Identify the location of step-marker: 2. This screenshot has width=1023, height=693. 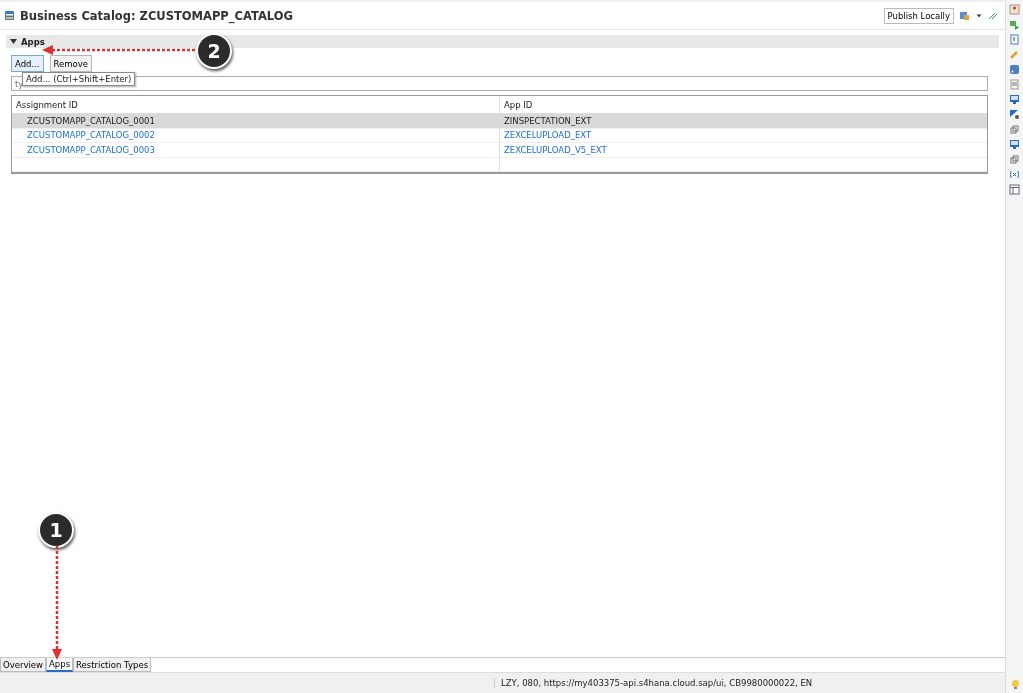
(214, 51).